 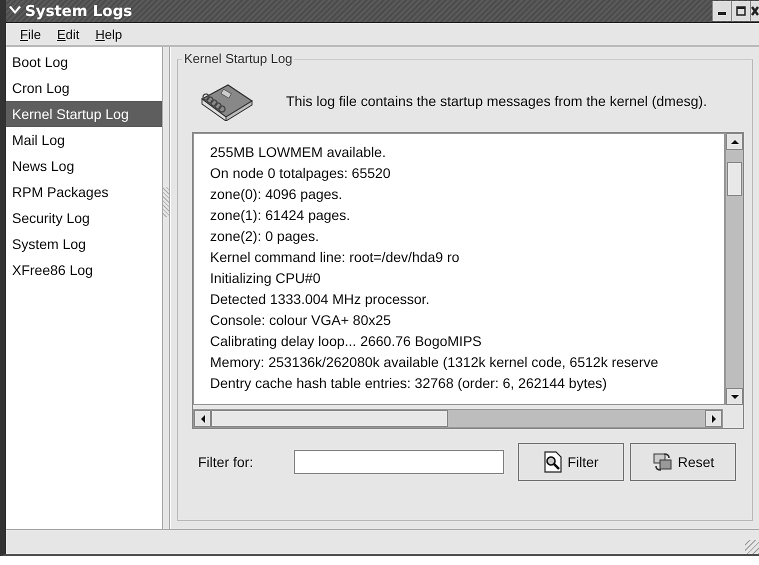 What do you see at coordinates (571, 462) in the screenshot?
I see `filter-button: Filter` at bounding box center [571, 462].